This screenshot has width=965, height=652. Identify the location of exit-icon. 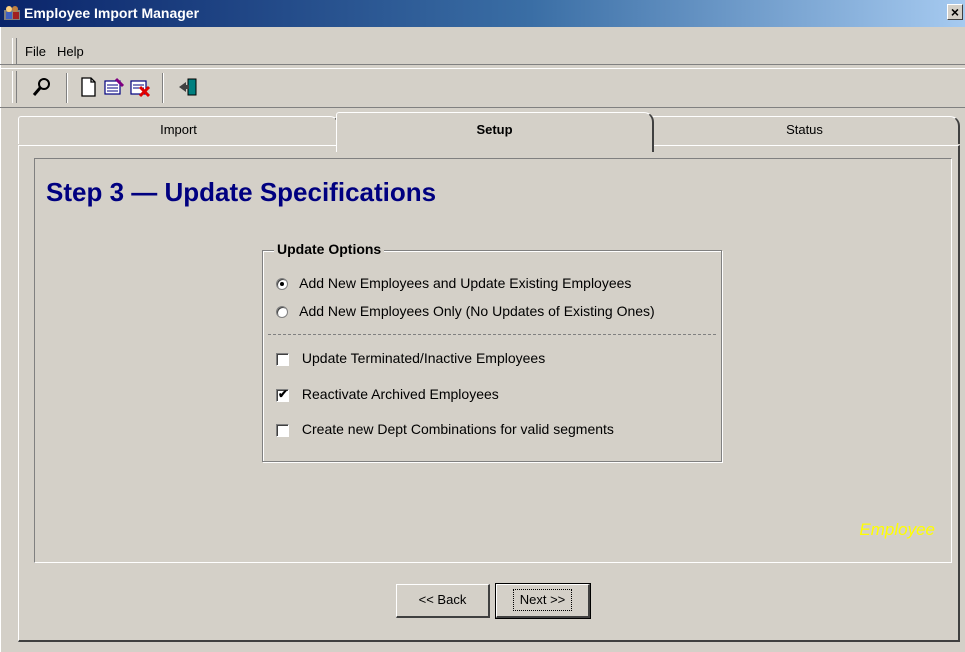
(188, 87).